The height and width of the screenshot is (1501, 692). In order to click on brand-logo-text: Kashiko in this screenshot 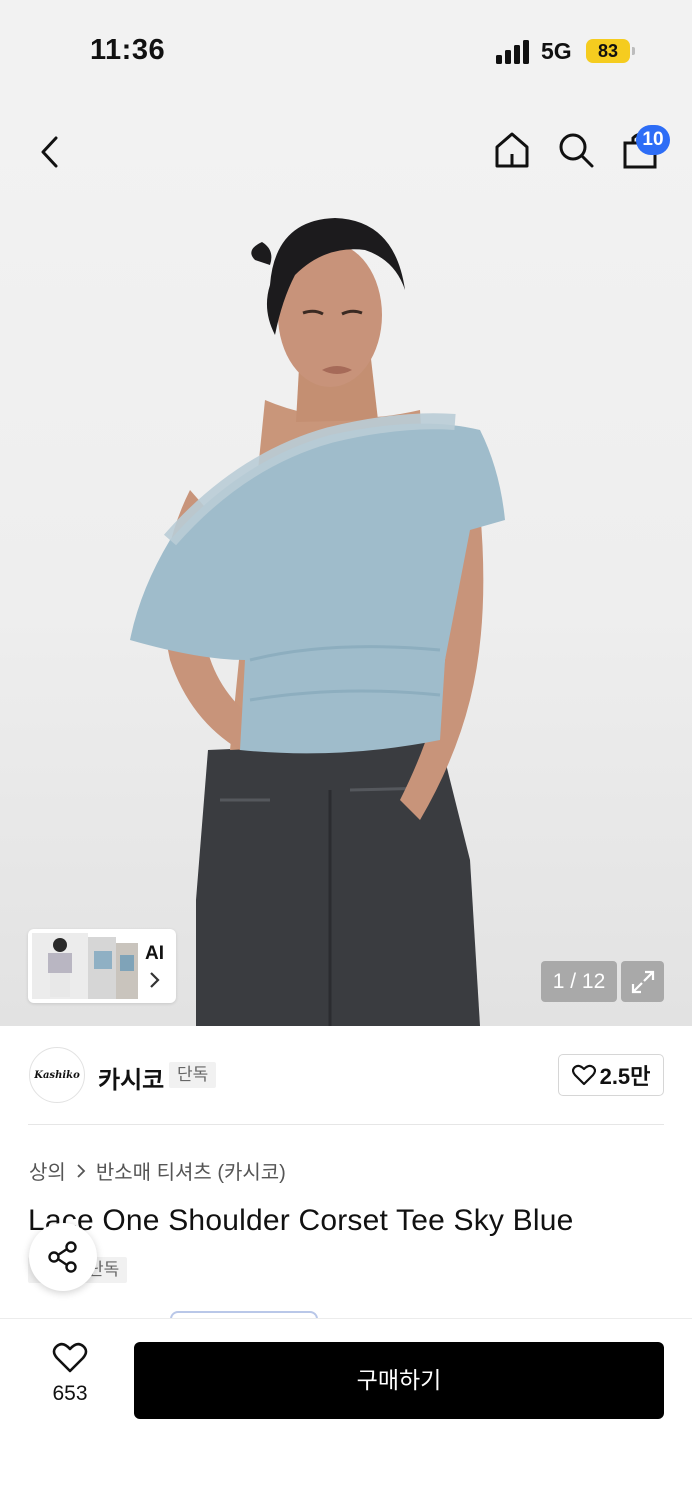, I will do `click(57, 1075)`.